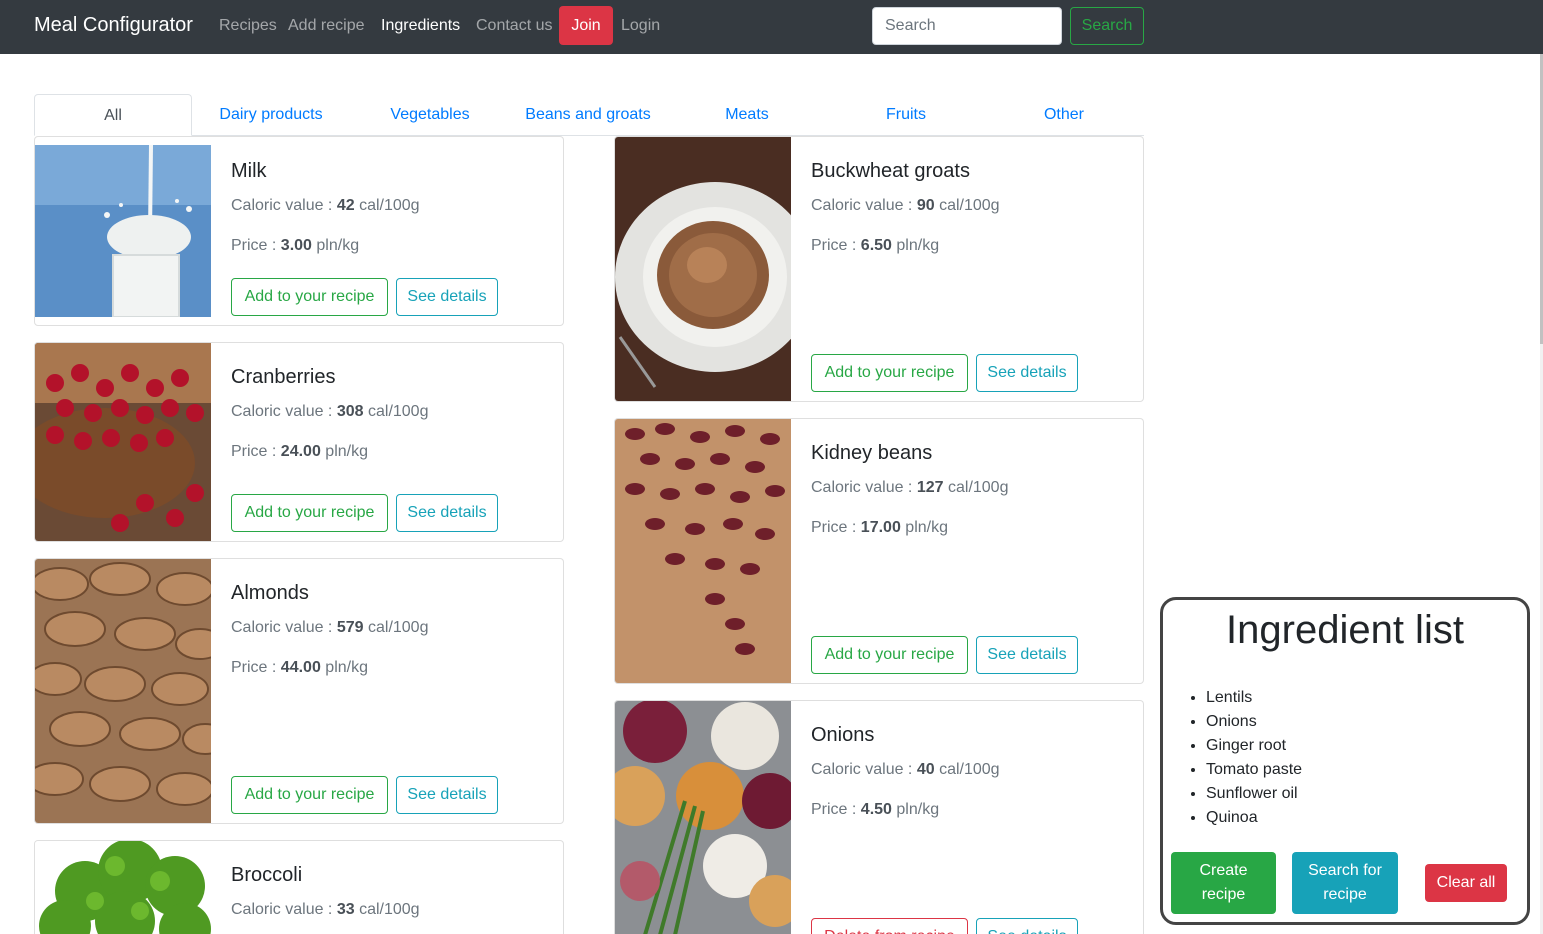  Describe the element at coordinates (889, 926) in the screenshot. I see `delete-from-recipe-button: Delete from recipe` at that location.